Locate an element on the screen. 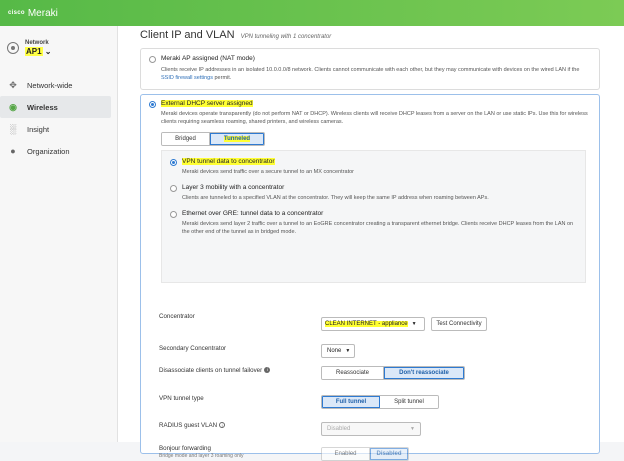 Image resolution: width=624 pixels, height=461 pixels. tunneled-label: Tunneled is located at coordinates (237, 139).